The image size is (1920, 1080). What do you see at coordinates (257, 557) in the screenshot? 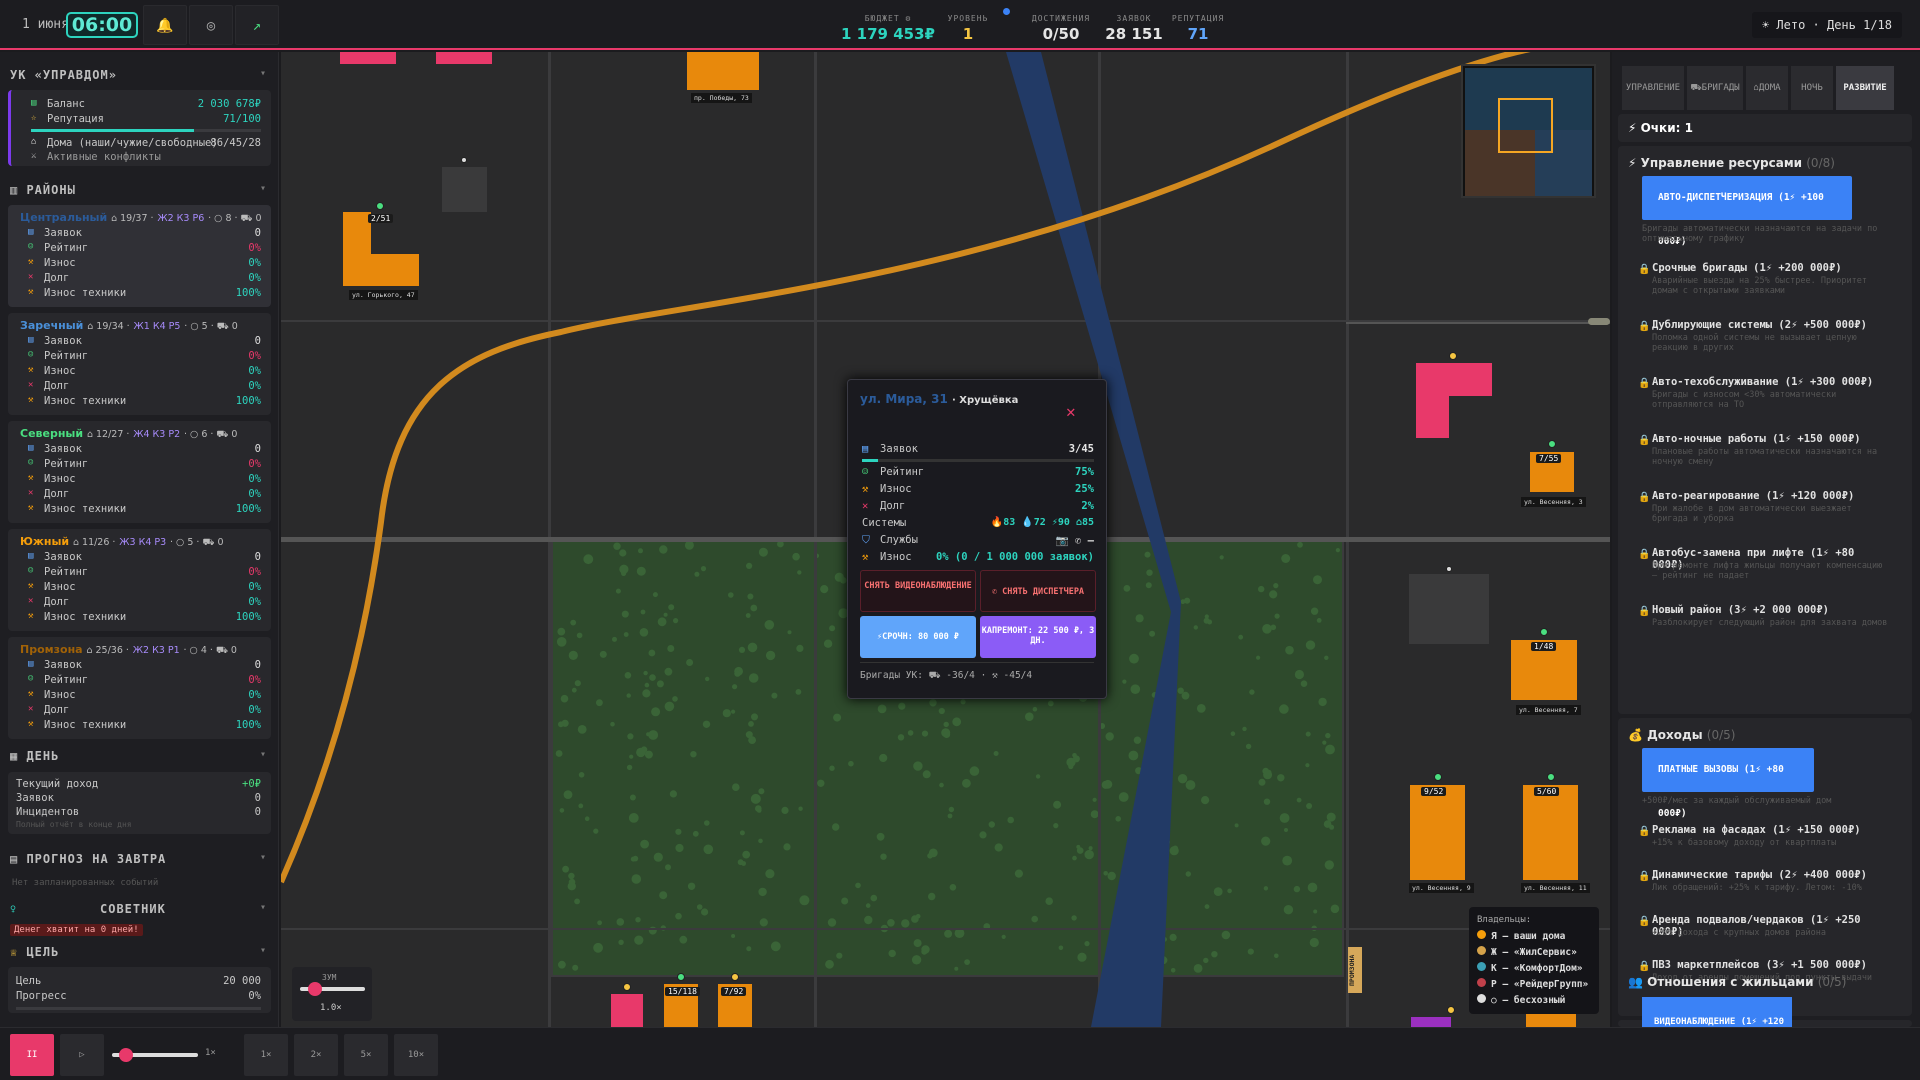
I see `district-row-value: 0` at bounding box center [257, 557].